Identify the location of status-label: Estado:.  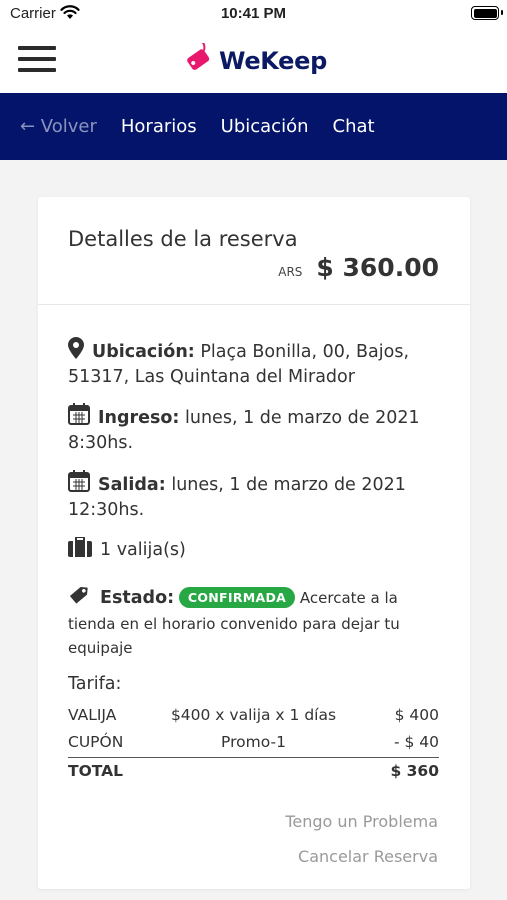
(137, 598).